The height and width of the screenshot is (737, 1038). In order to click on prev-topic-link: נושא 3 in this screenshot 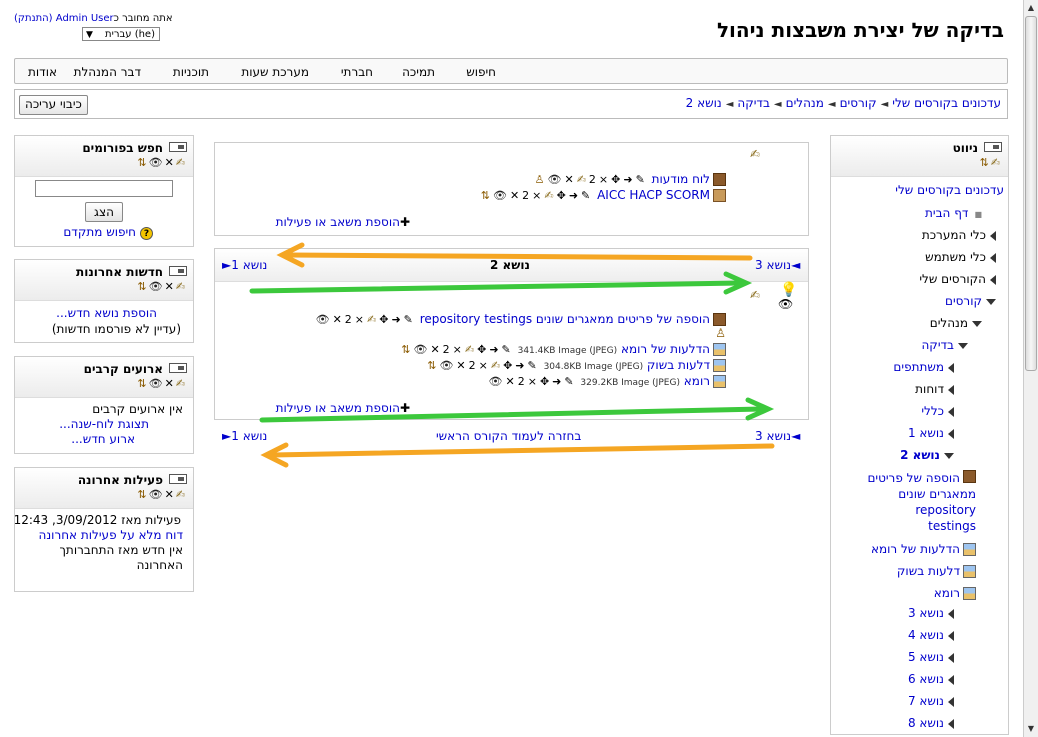, I will do `click(773, 265)`.